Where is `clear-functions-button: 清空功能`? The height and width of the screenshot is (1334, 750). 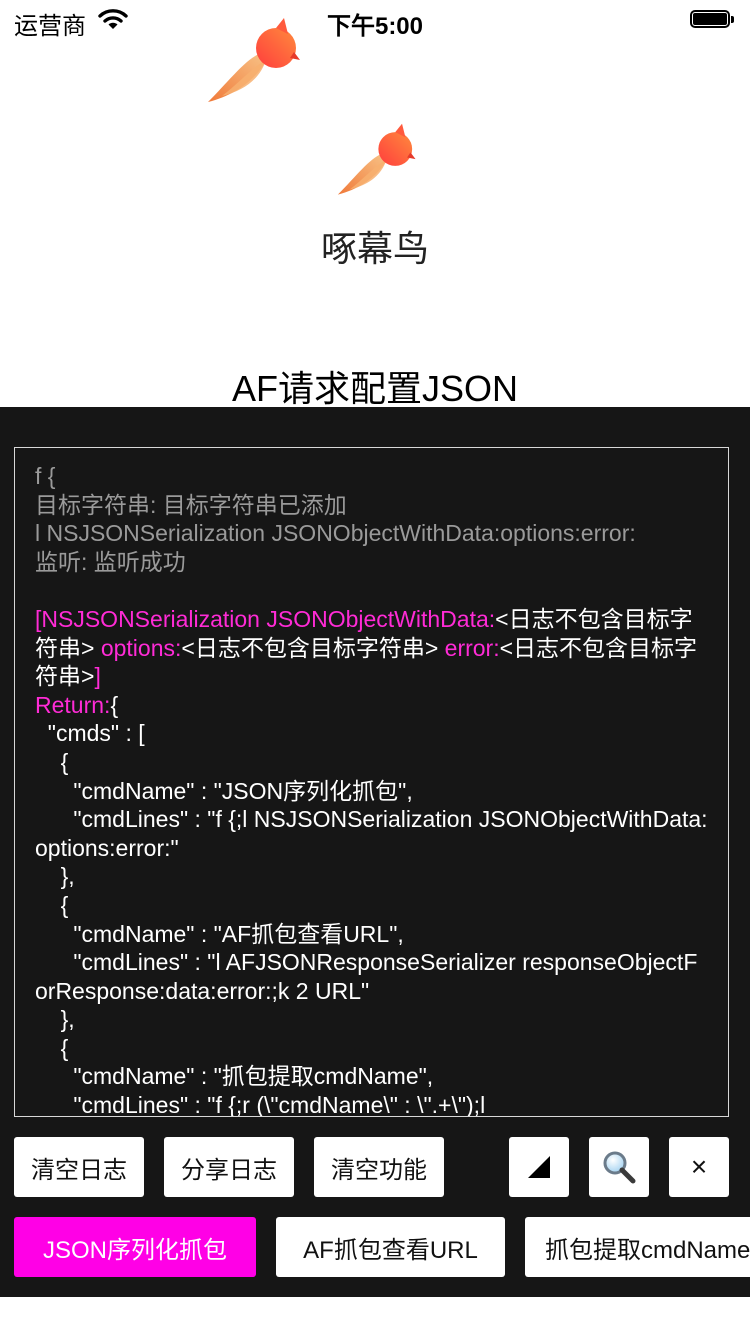 clear-functions-button: 清空功能 is located at coordinates (379, 1167).